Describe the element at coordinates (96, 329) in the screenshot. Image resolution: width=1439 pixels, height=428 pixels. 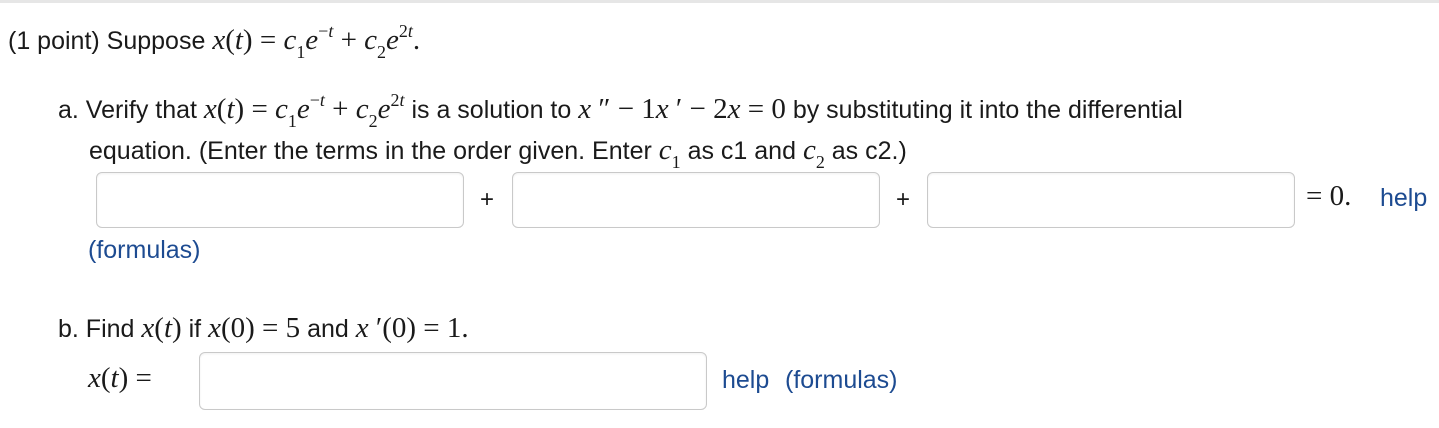
I see `part-b-pre: b. Find` at that location.